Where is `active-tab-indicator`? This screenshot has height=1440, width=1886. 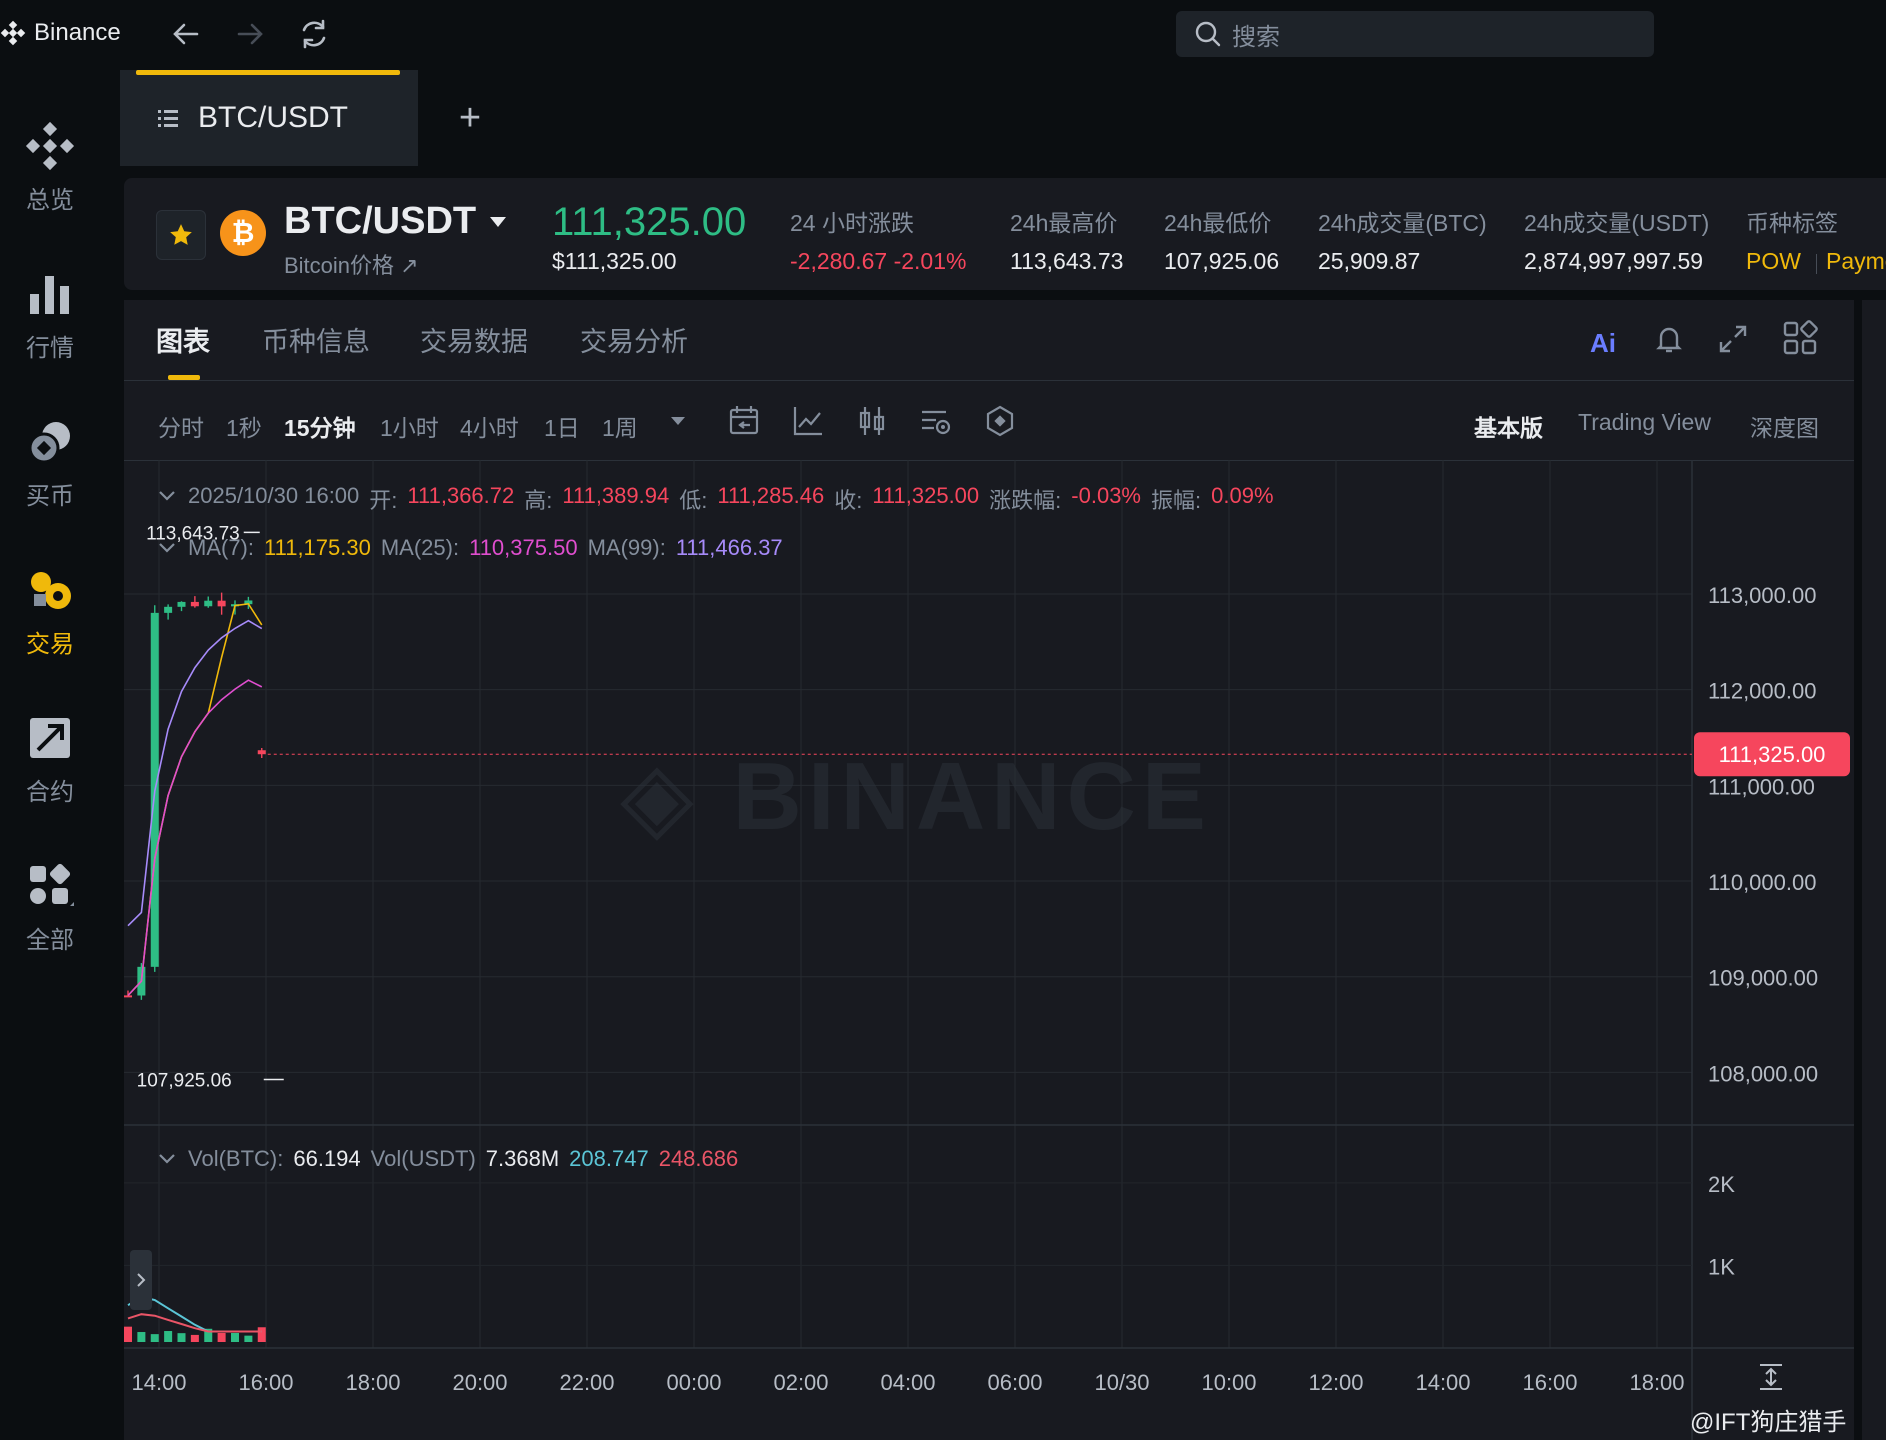
active-tab-indicator is located at coordinates (268, 72).